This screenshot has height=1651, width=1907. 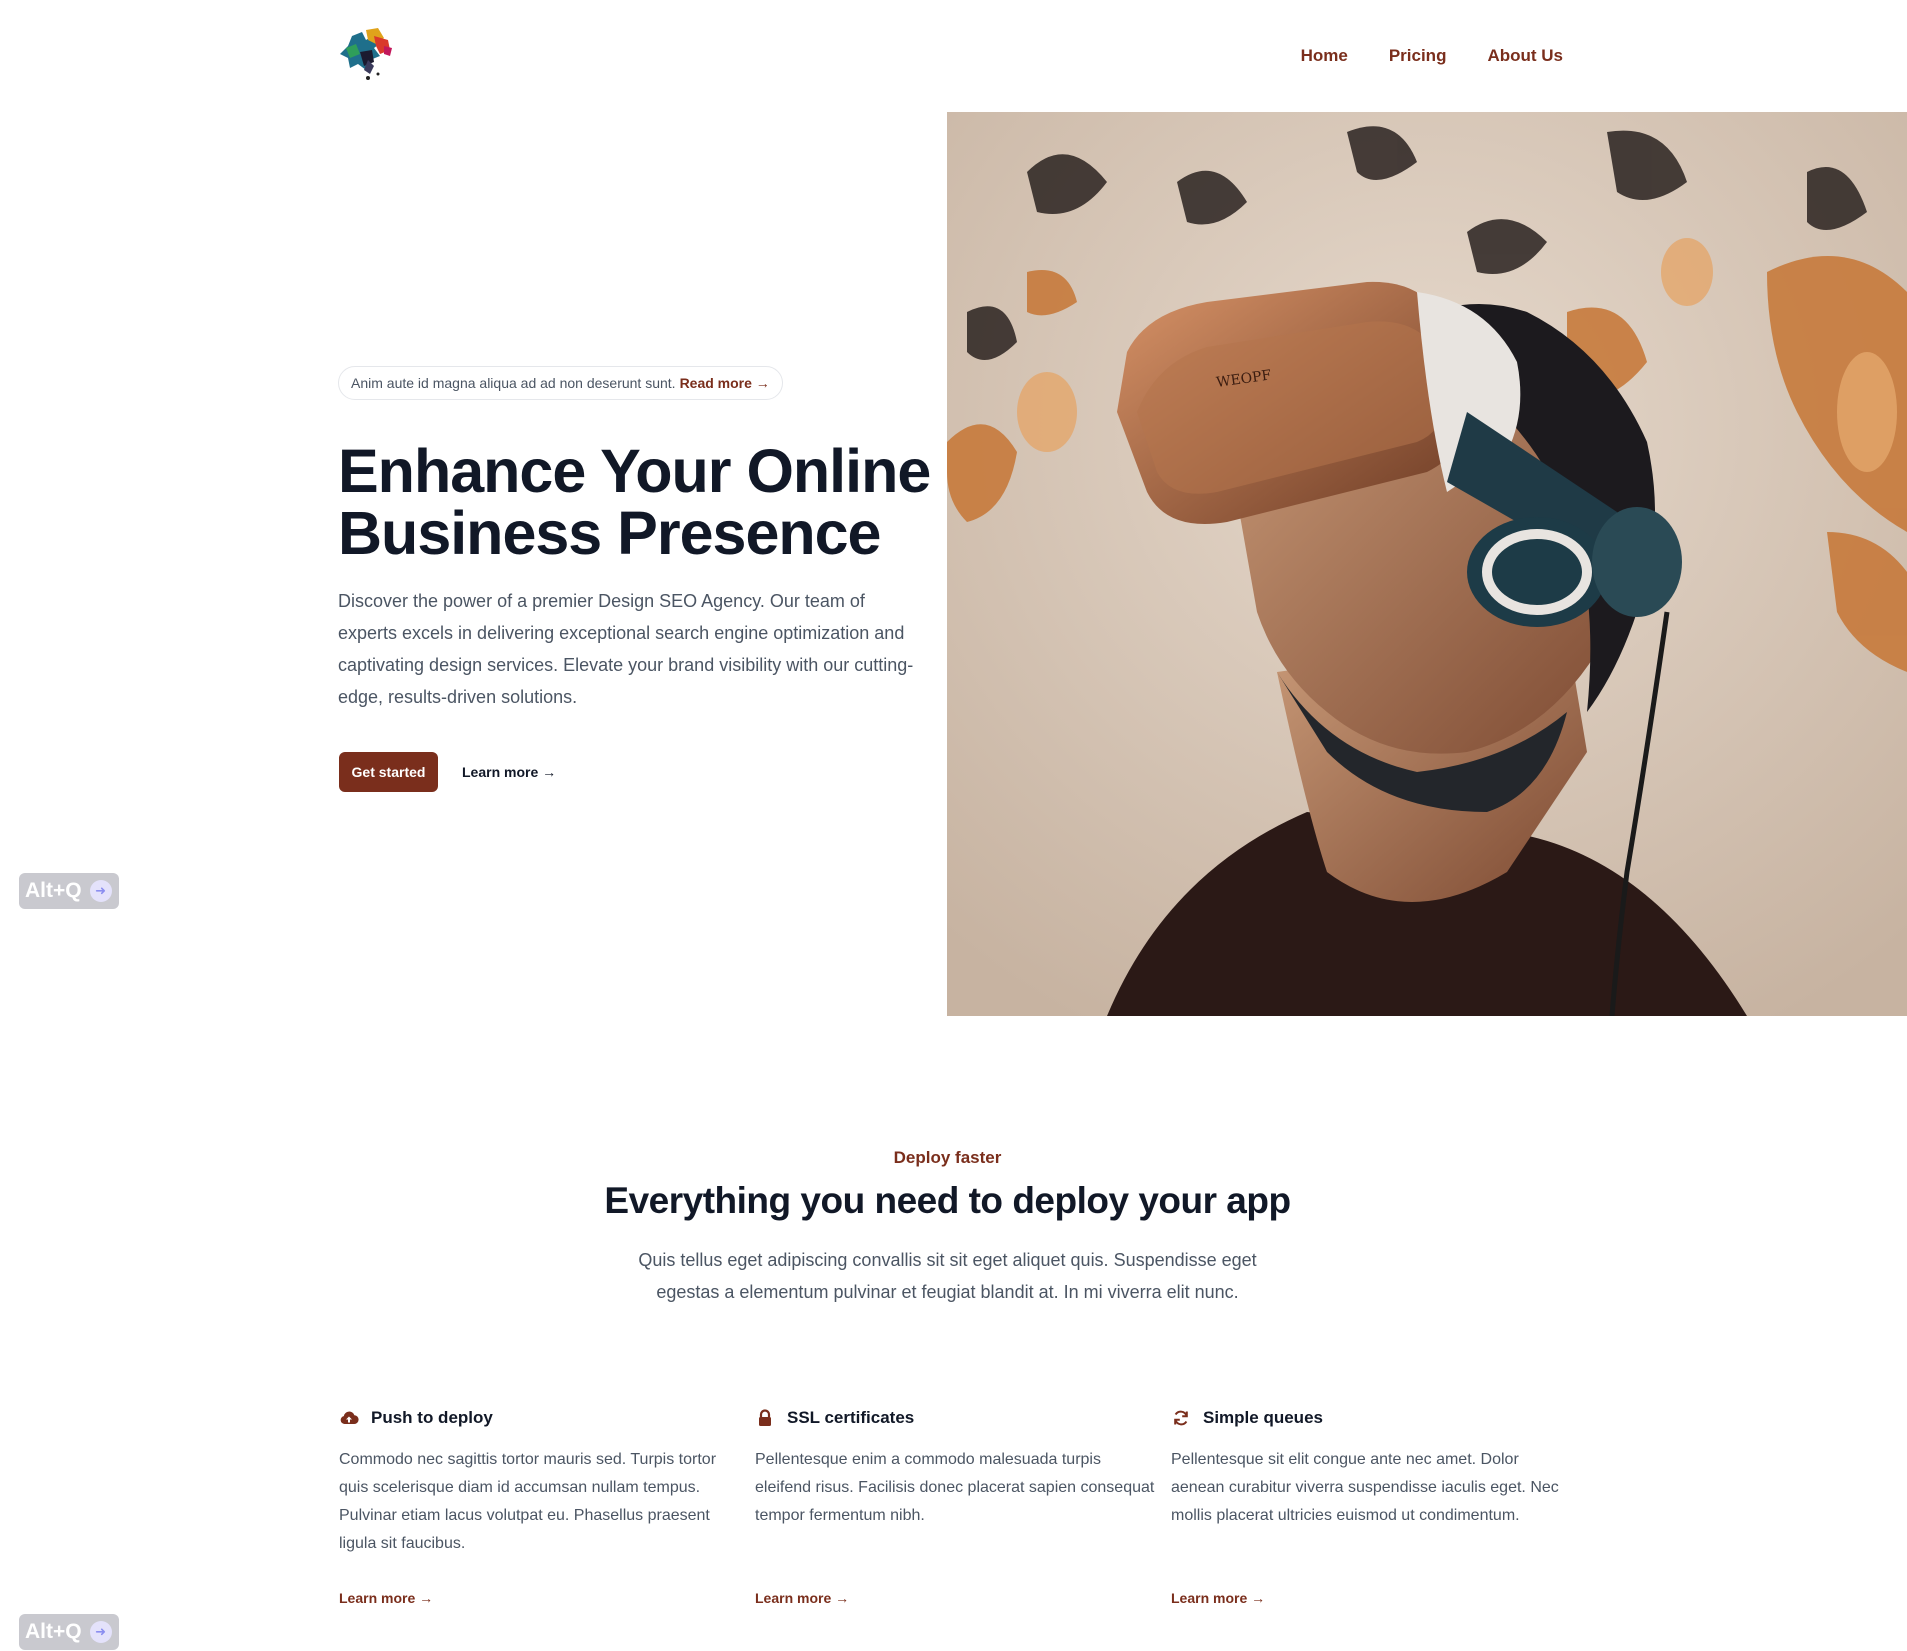 I want to click on nav-about-us: About Us, so click(x=1525, y=56).